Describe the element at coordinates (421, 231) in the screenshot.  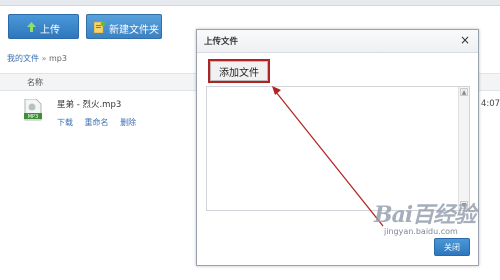
I see `watermark-site: jingyan.baidu.com` at that location.